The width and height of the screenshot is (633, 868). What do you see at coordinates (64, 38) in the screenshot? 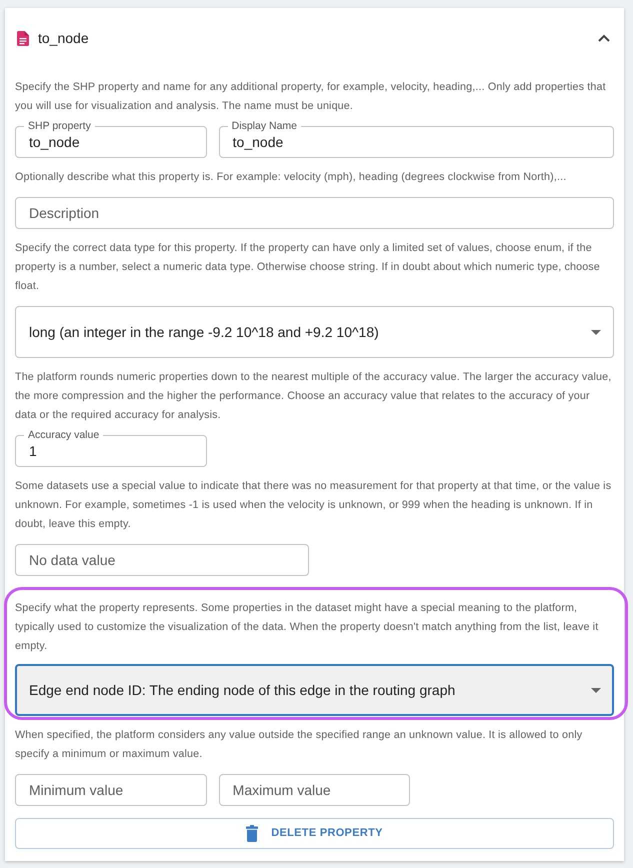
I see `panel-title: to_node` at bounding box center [64, 38].